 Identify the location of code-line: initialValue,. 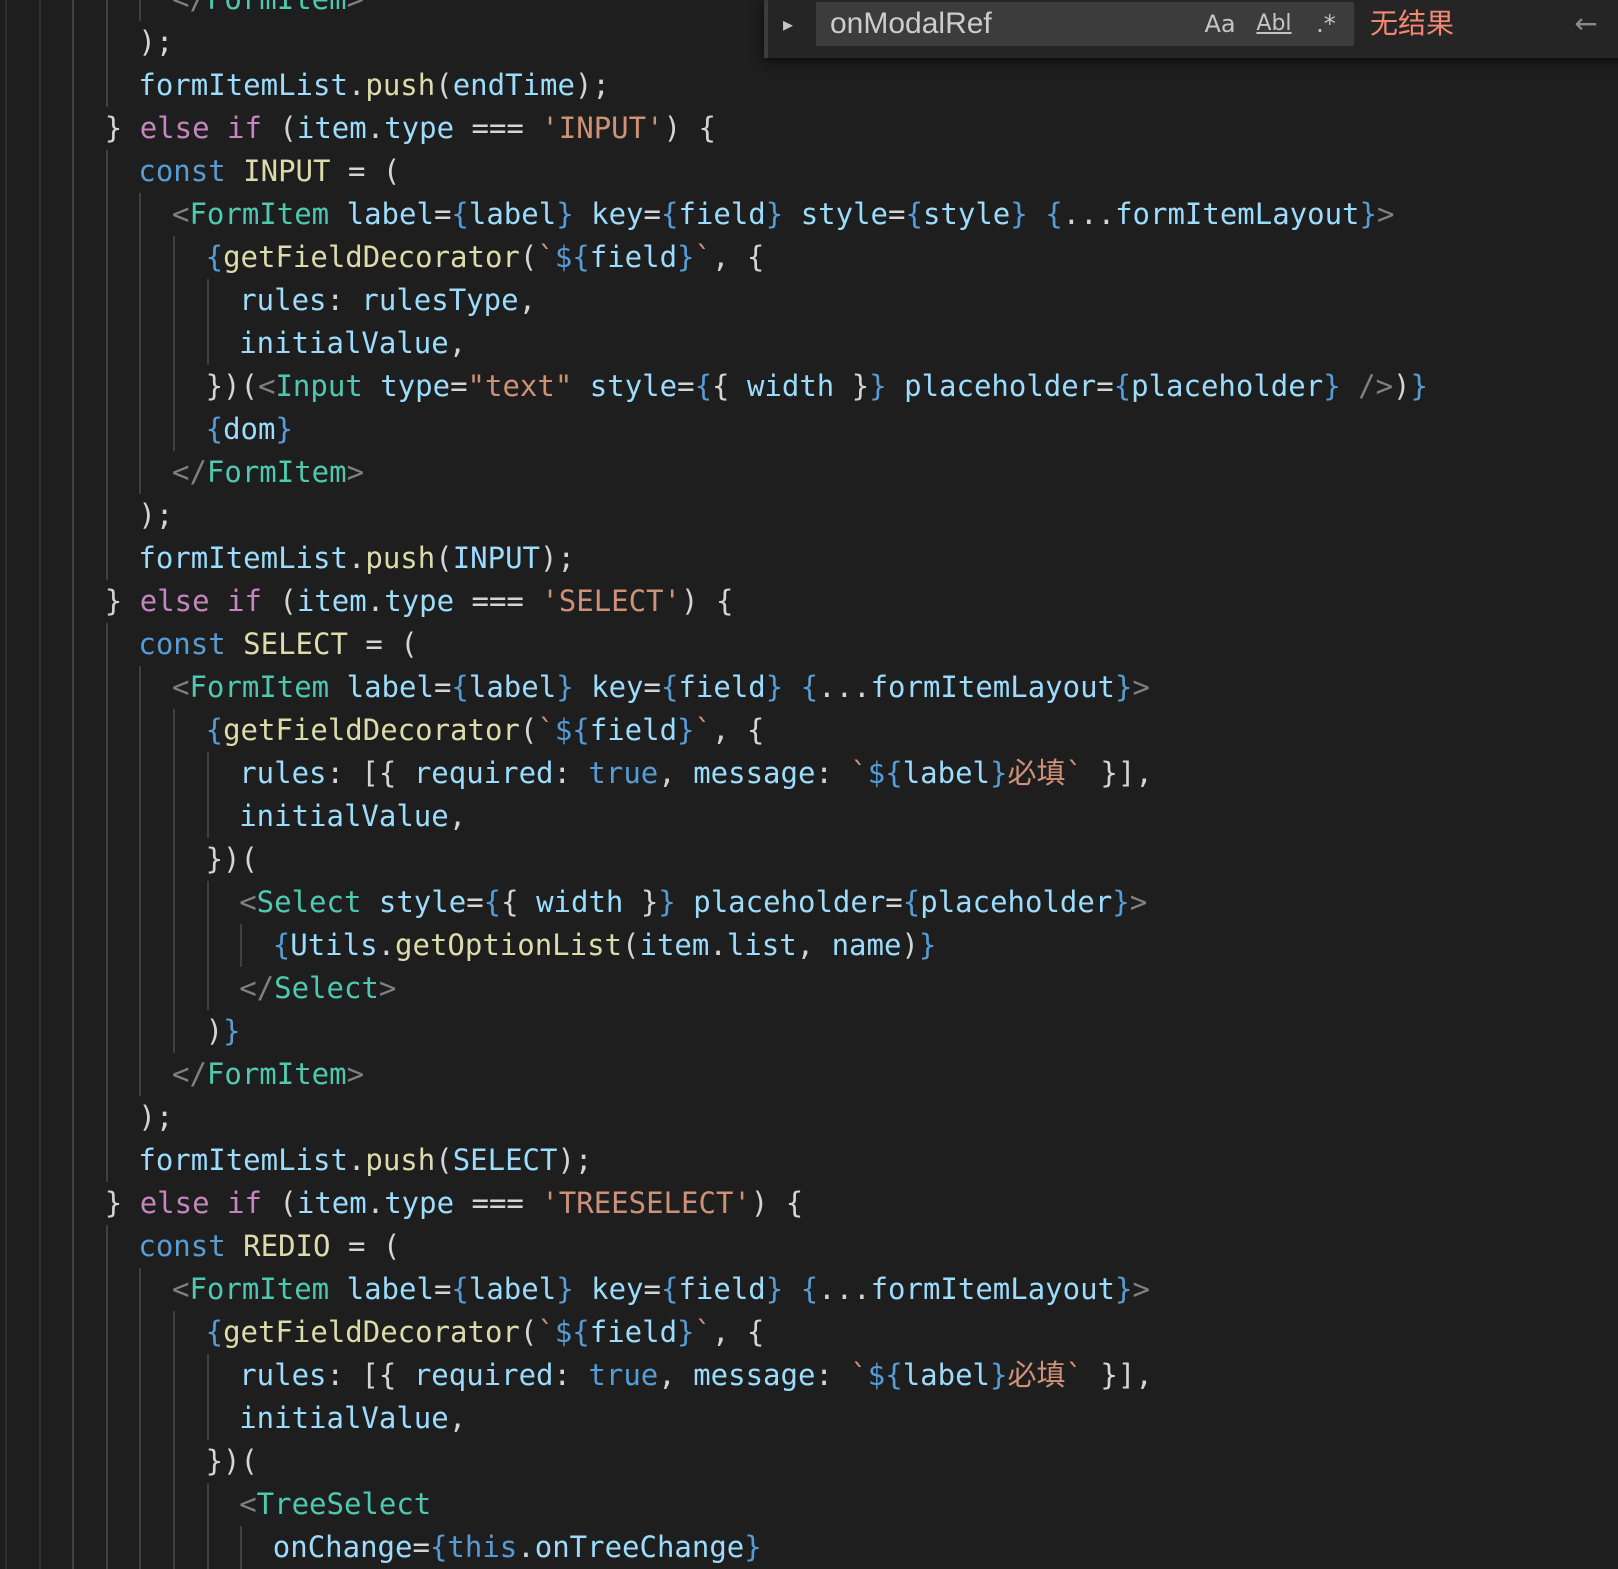
(352, 343).